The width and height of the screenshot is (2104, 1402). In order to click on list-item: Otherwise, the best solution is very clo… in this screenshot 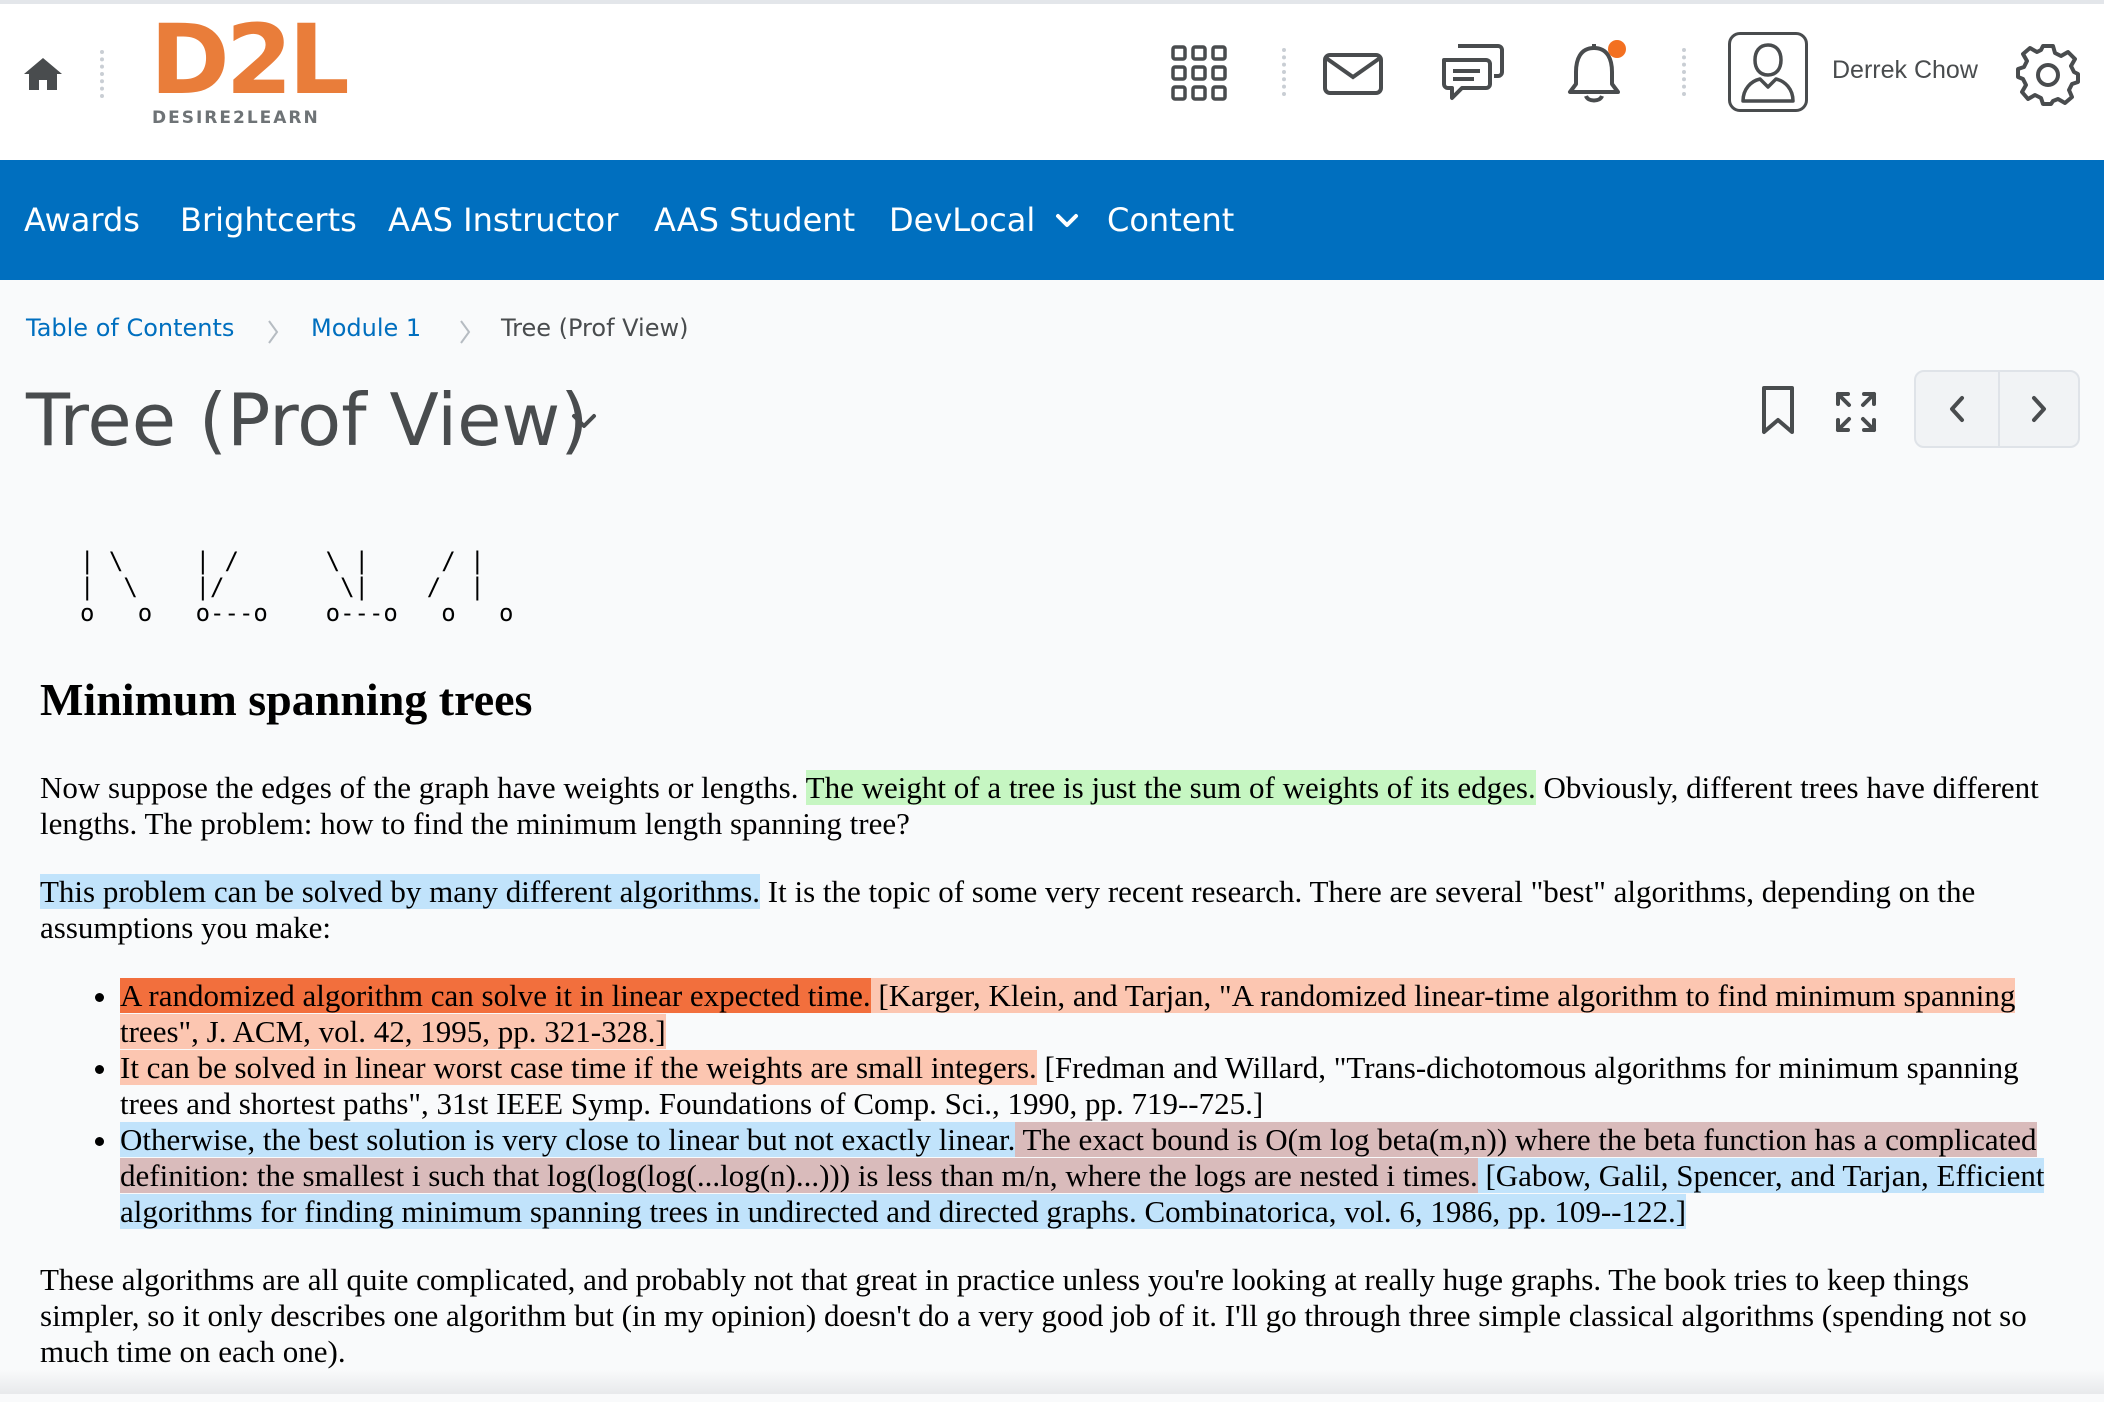, I will do `click(1090, 1176)`.